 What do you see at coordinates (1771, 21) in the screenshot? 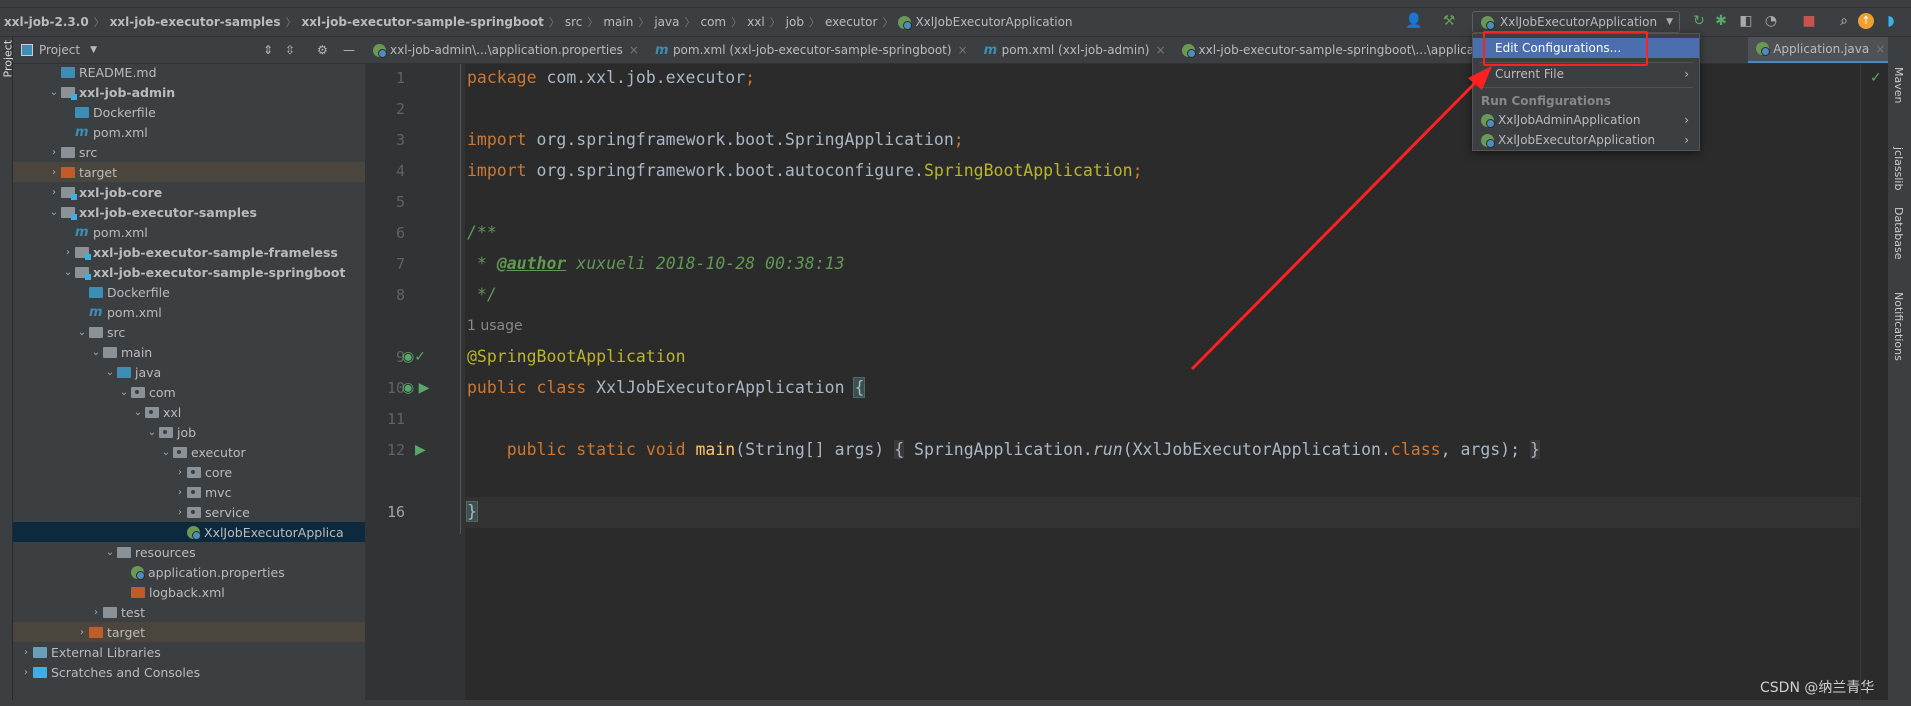
I see `profile-icon: ◔` at bounding box center [1771, 21].